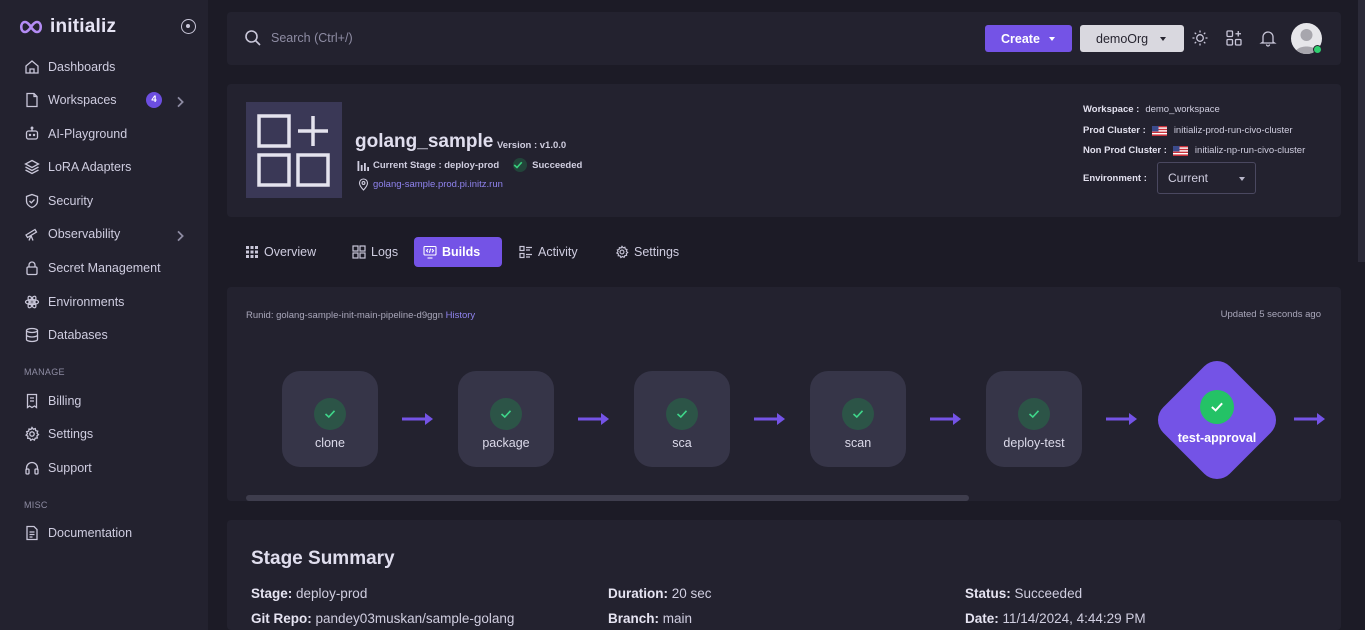 This screenshot has height=630, width=1365. What do you see at coordinates (330, 419) in the screenshot?
I see `pipeline-stage-clone: clone` at bounding box center [330, 419].